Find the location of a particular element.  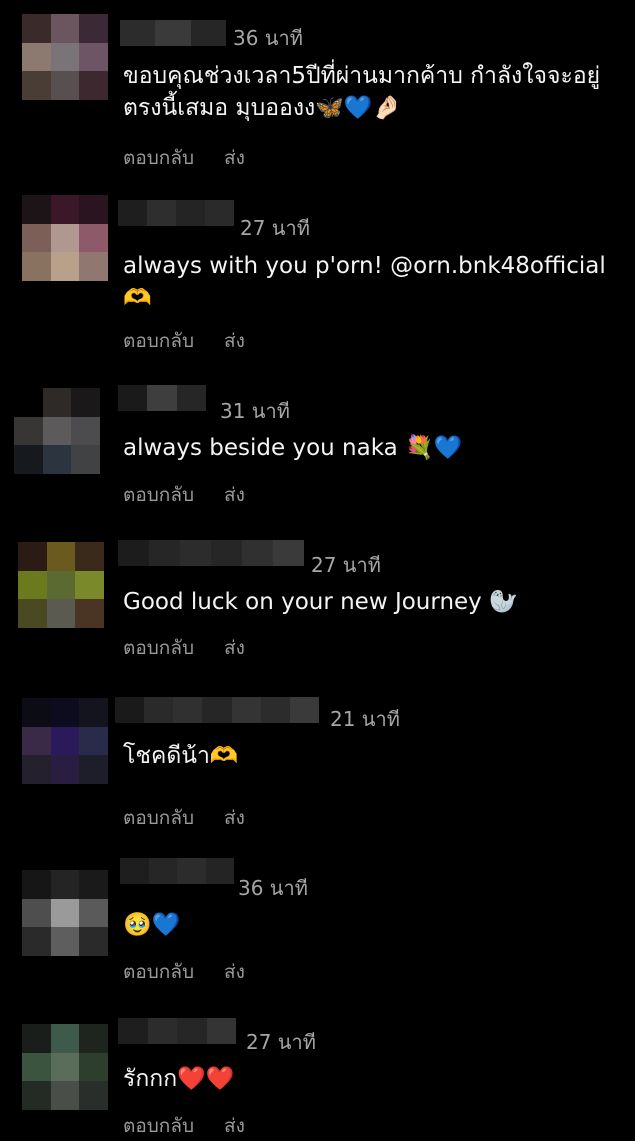

comment-text: Good luck on your new Journey 🦭 is located at coordinates (320, 602).